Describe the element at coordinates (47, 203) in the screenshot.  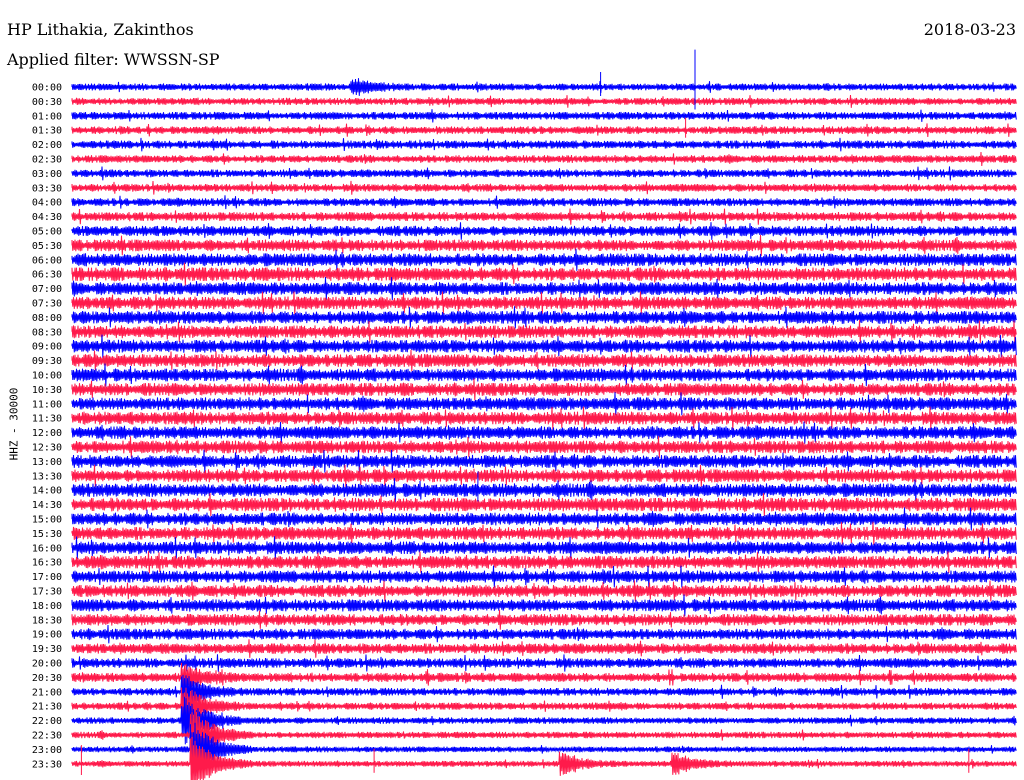
I see `row-label: 04:00` at that location.